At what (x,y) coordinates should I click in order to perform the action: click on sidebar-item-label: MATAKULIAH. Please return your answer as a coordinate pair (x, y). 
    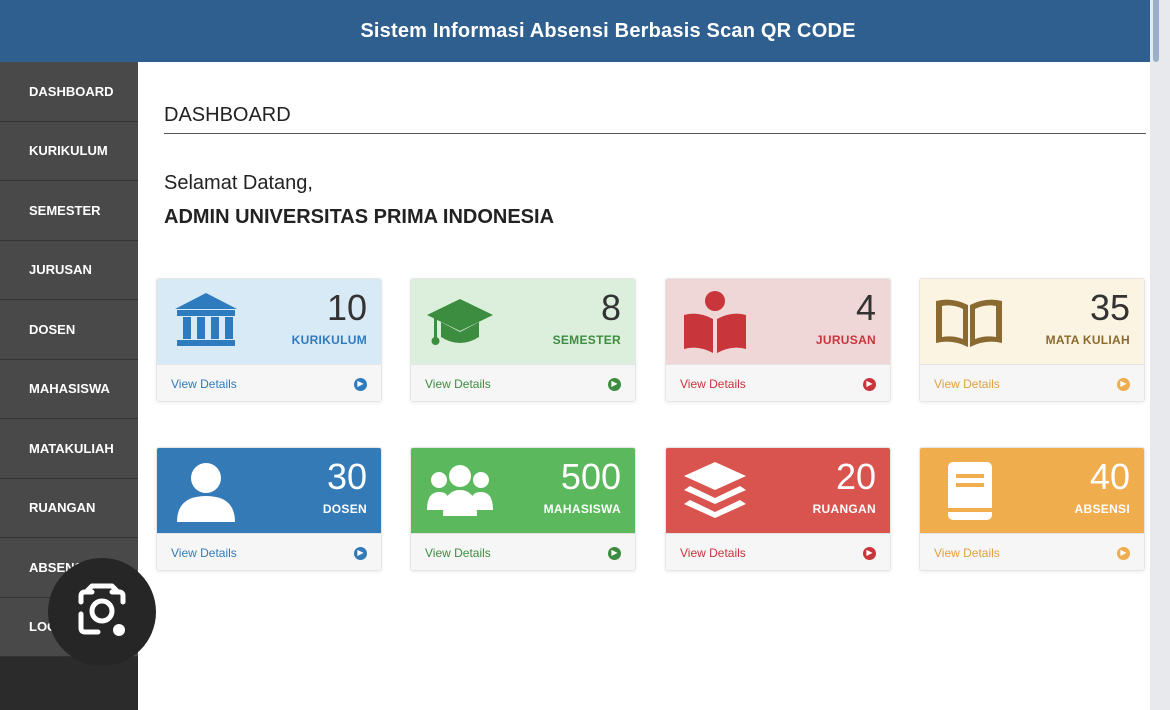
    Looking at the image, I should click on (71, 448).